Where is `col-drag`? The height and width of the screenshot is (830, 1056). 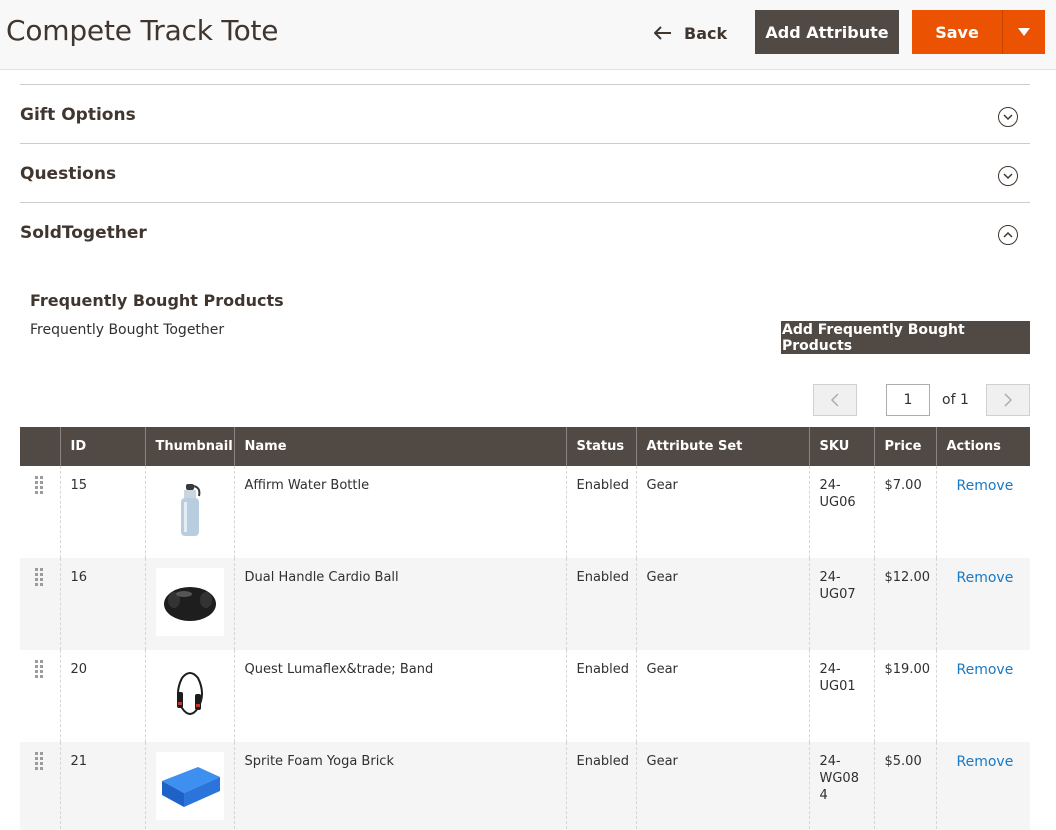 col-drag is located at coordinates (40, 446).